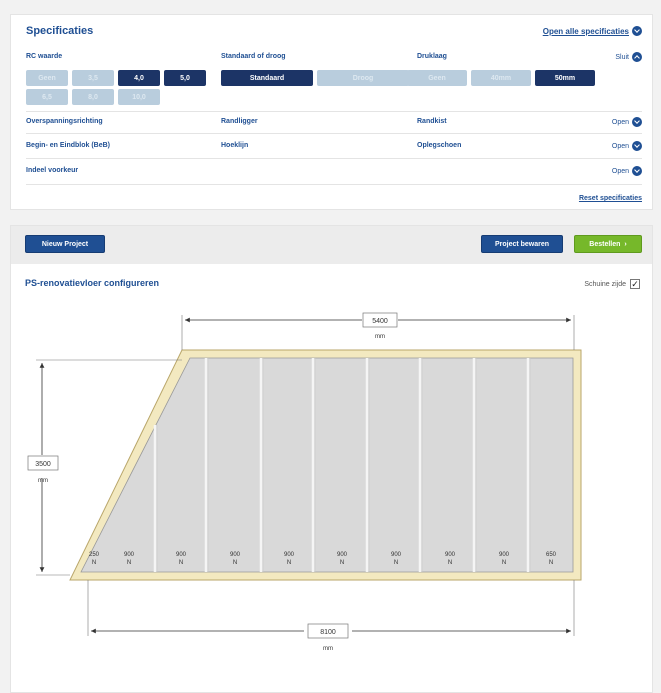  Describe the element at coordinates (94, 555) in the screenshot. I see `panel-value: 250` at that location.